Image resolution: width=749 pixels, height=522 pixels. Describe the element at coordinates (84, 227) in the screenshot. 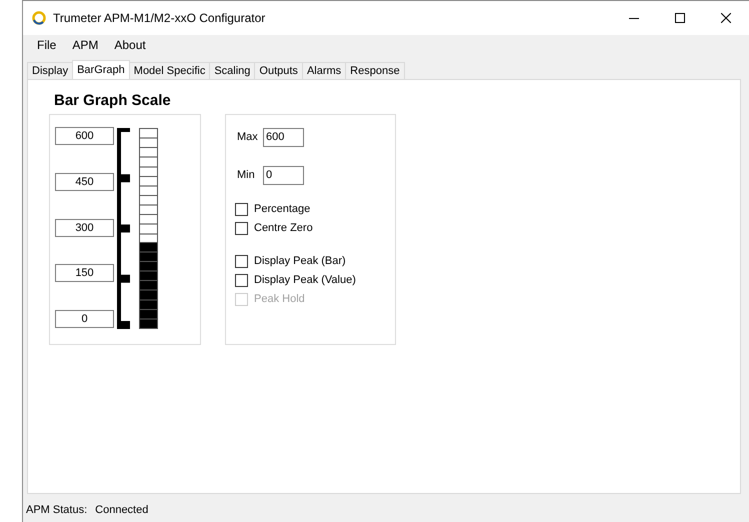

I see `scale-field: 300` at that location.